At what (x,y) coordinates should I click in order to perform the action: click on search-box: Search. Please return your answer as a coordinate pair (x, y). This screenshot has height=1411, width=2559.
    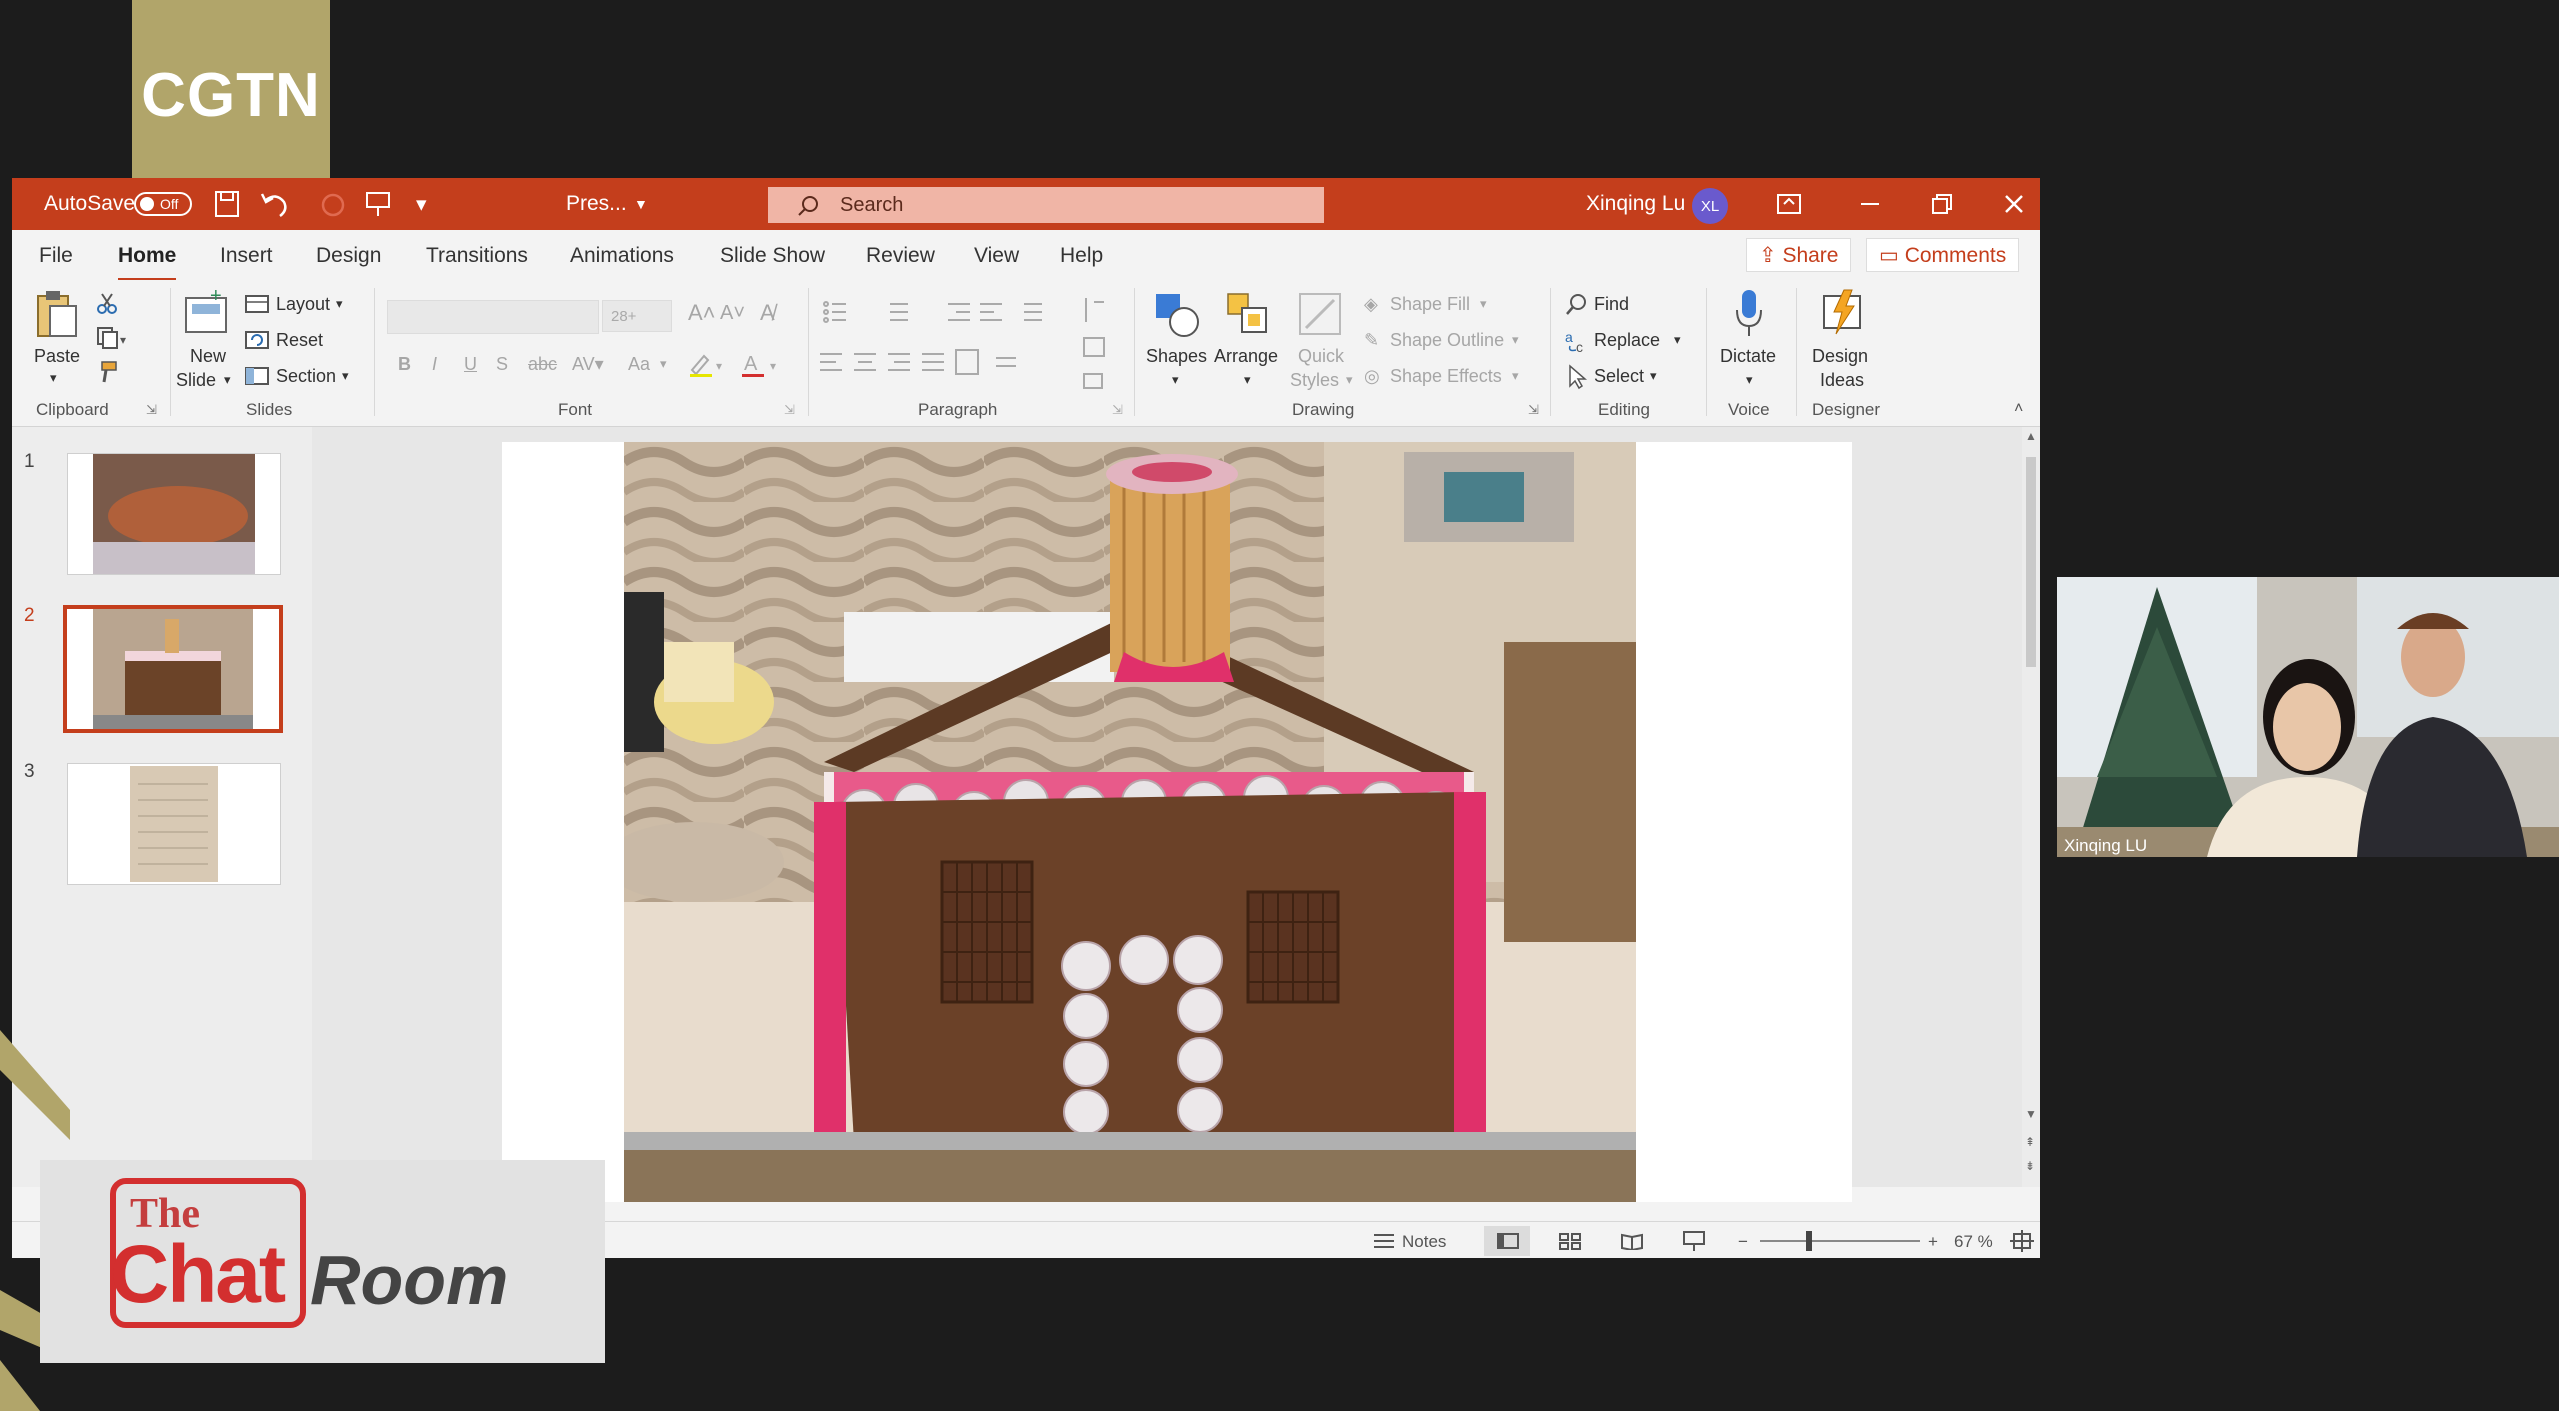
    Looking at the image, I should click on (1046, 205).